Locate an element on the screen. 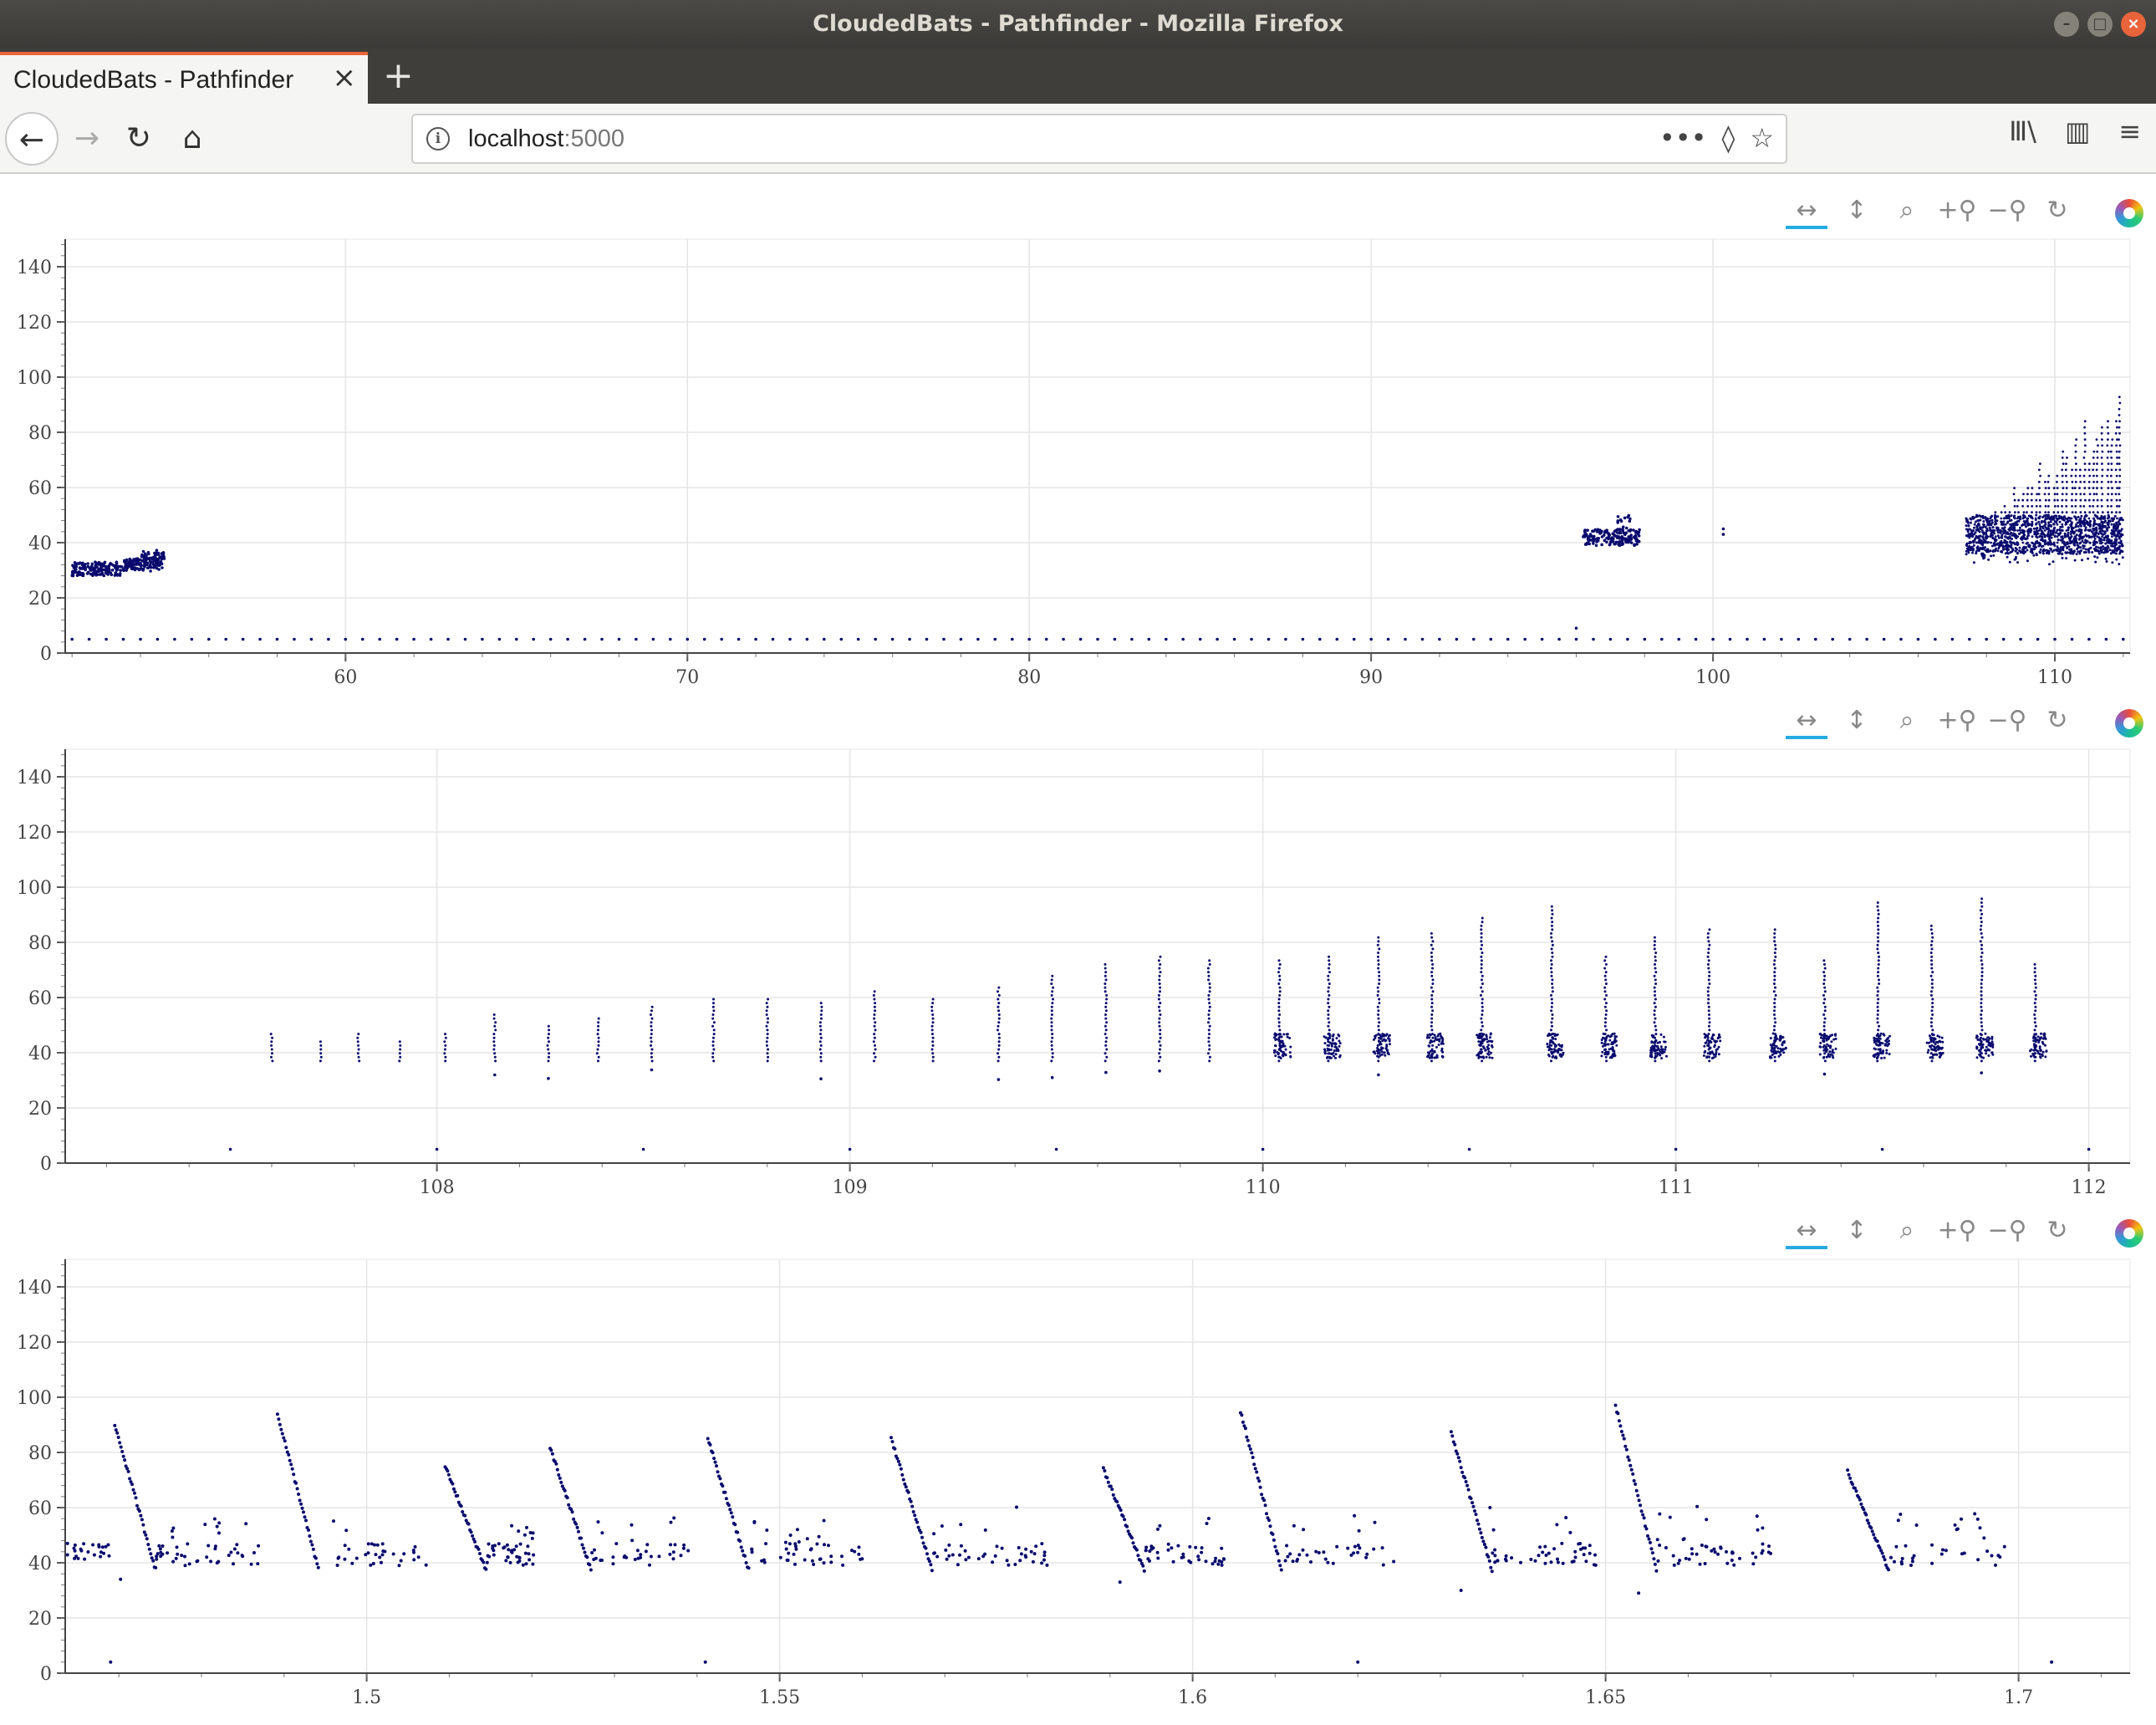  more-actions-icon: ••• is located at coordinates (1683, 138).